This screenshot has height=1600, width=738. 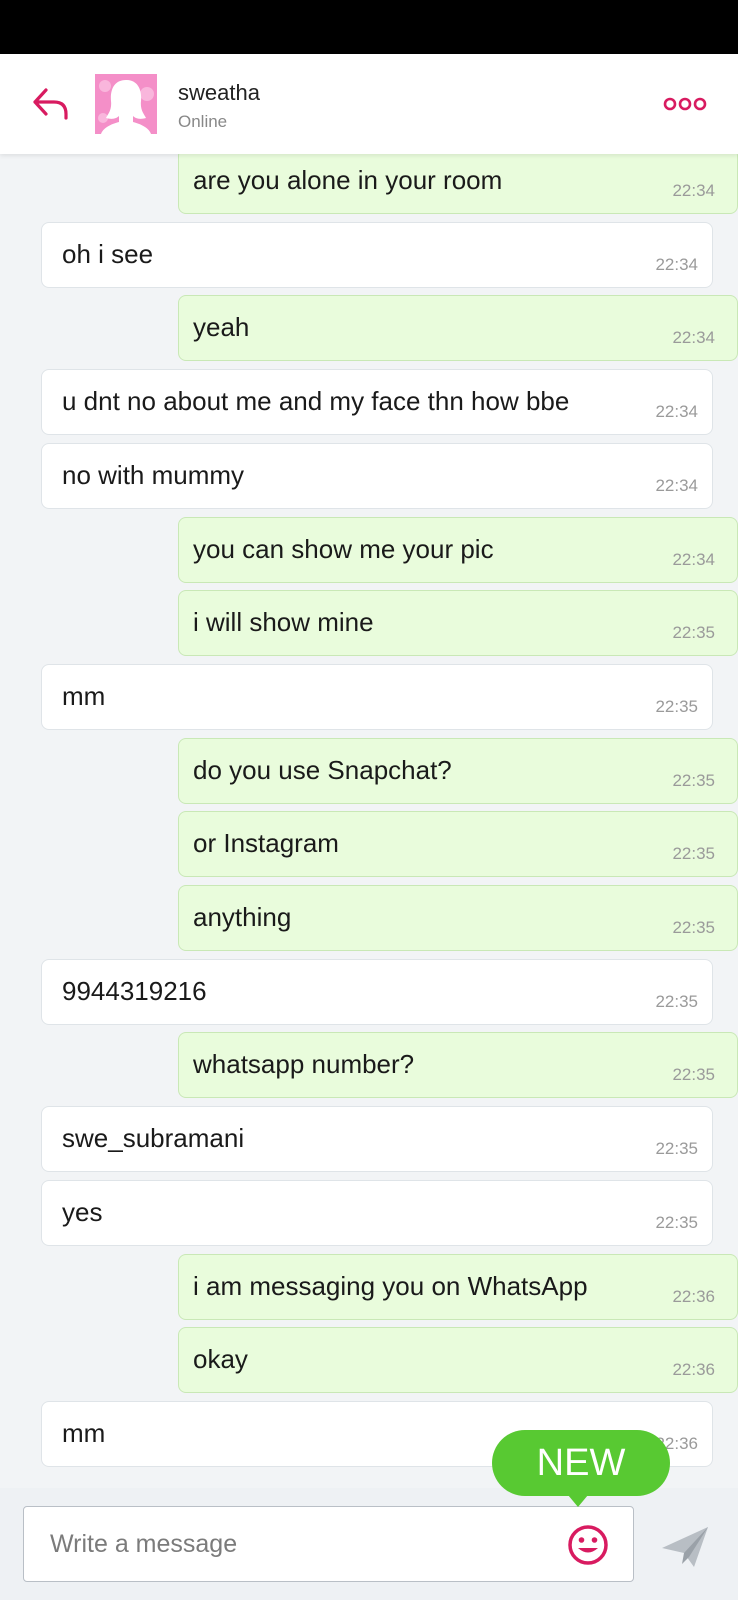 I want to click on smiley-icon, so click(x=588, y=1545).